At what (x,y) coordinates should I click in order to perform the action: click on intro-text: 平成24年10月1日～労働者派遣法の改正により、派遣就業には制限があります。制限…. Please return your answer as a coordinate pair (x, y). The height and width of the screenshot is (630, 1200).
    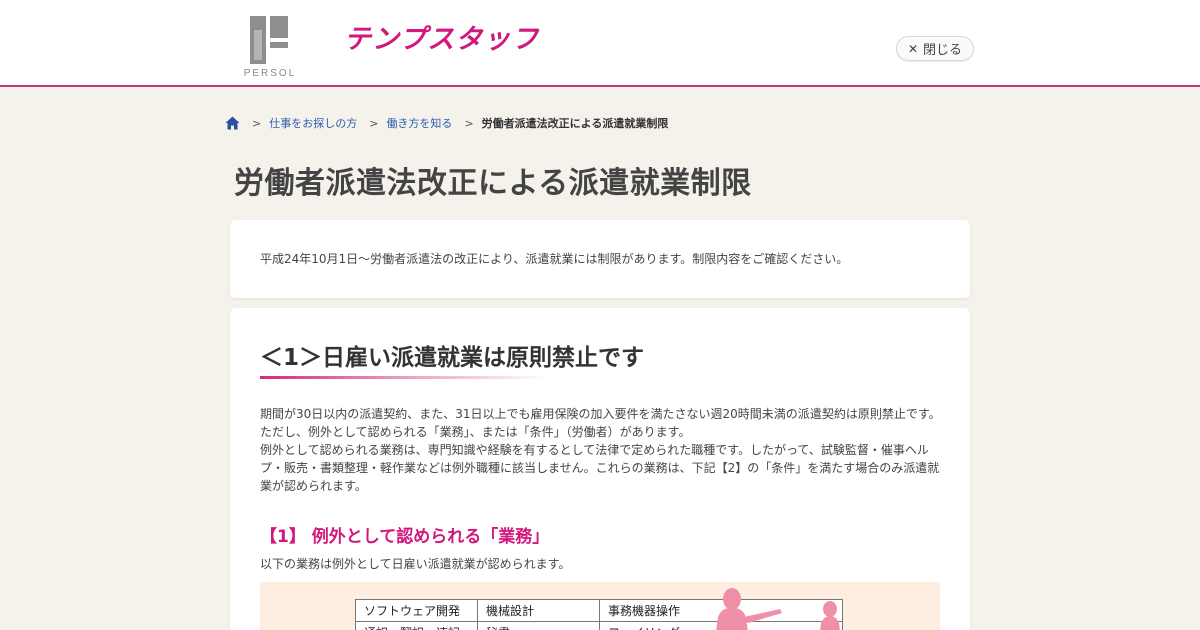
    Looking at the image, I should click on (554, 259).